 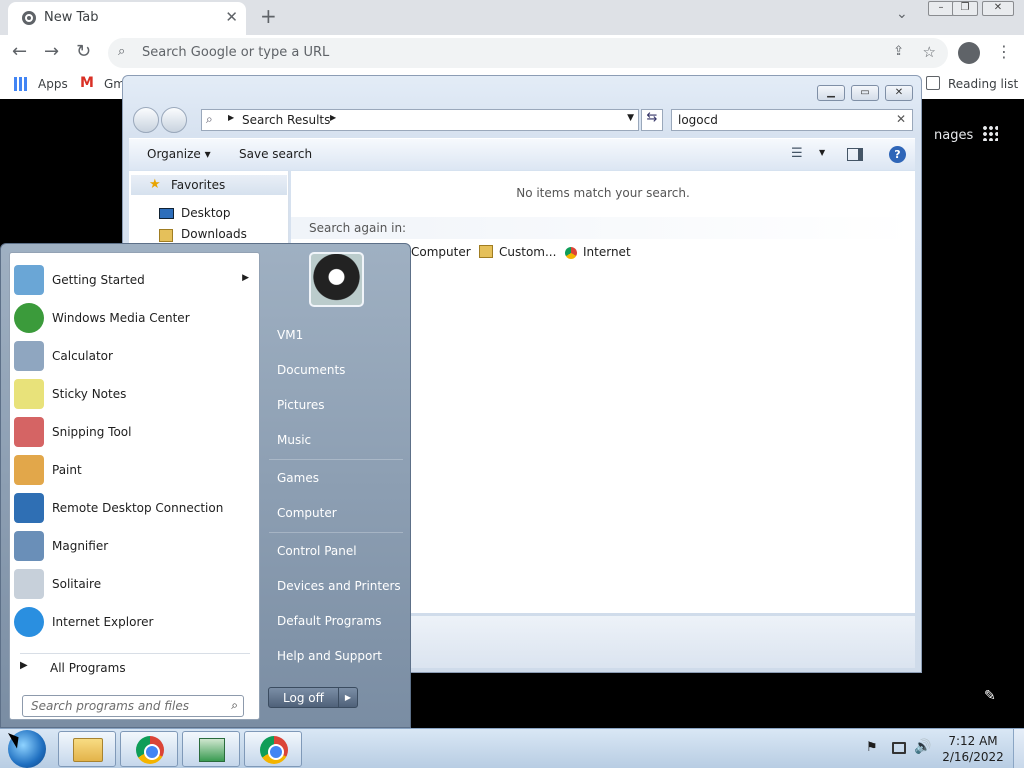 I want to click on folder-icon, so click(x=88, y=750).